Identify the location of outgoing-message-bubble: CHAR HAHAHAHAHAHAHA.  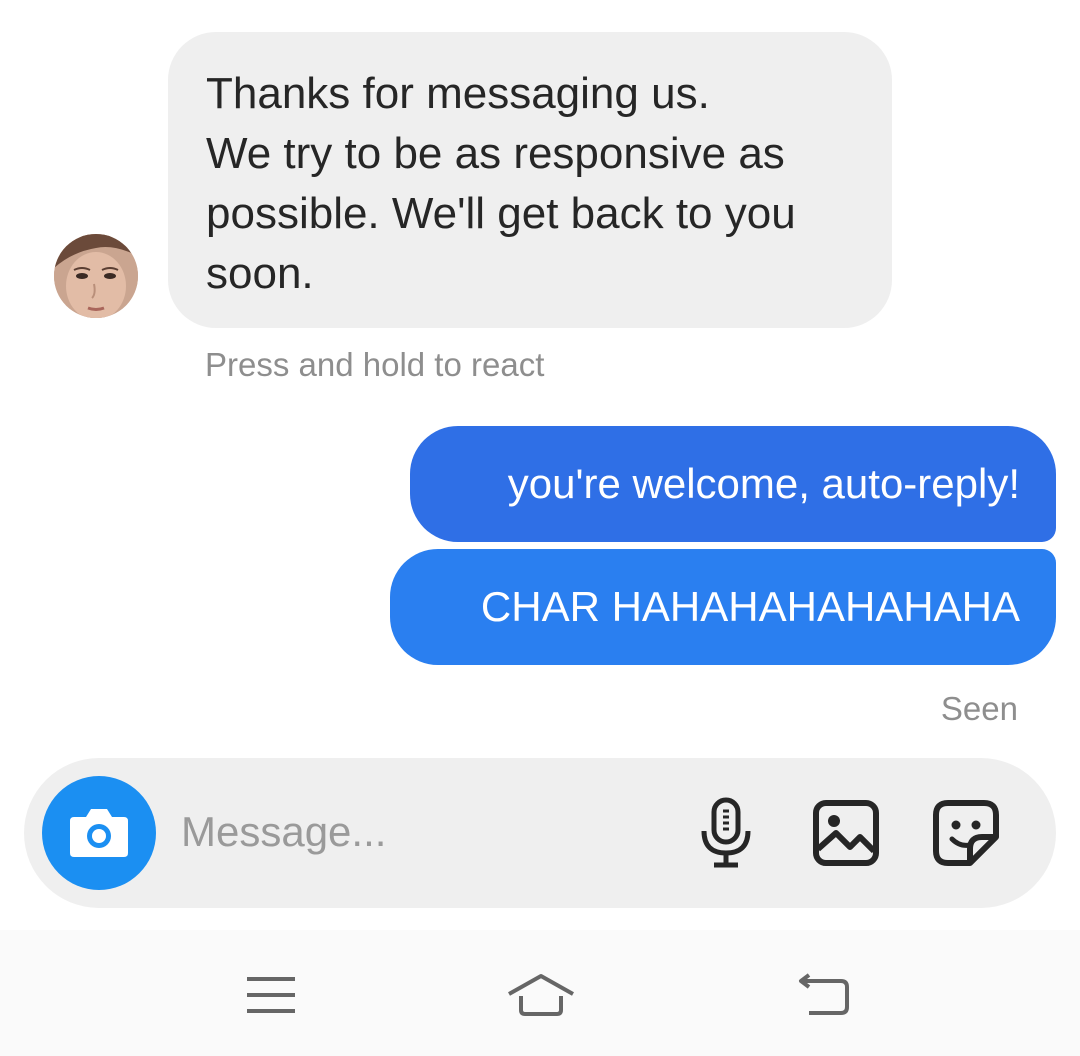
(723, 607).